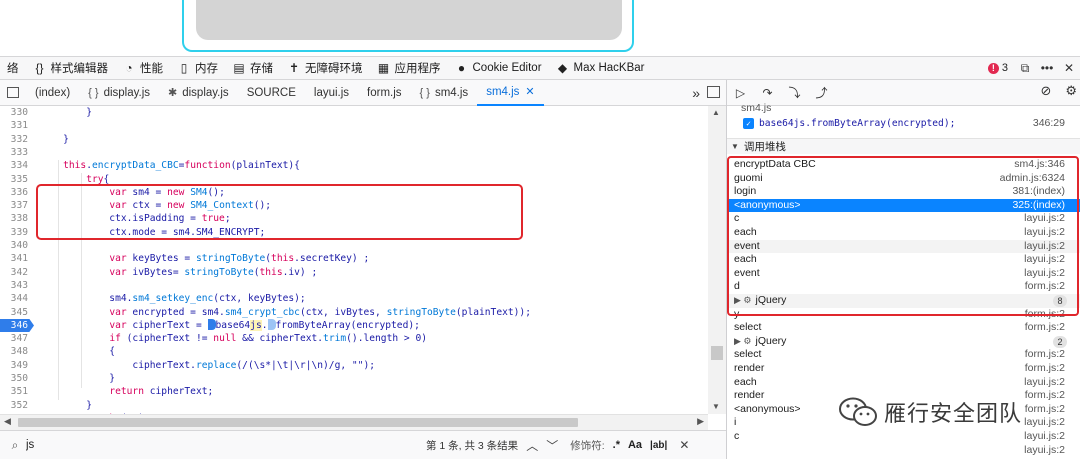  What do you see at coordinates (354, 179) in the screenshot?
I see `code-line: 335 try{` at bounding box center [354, 179].